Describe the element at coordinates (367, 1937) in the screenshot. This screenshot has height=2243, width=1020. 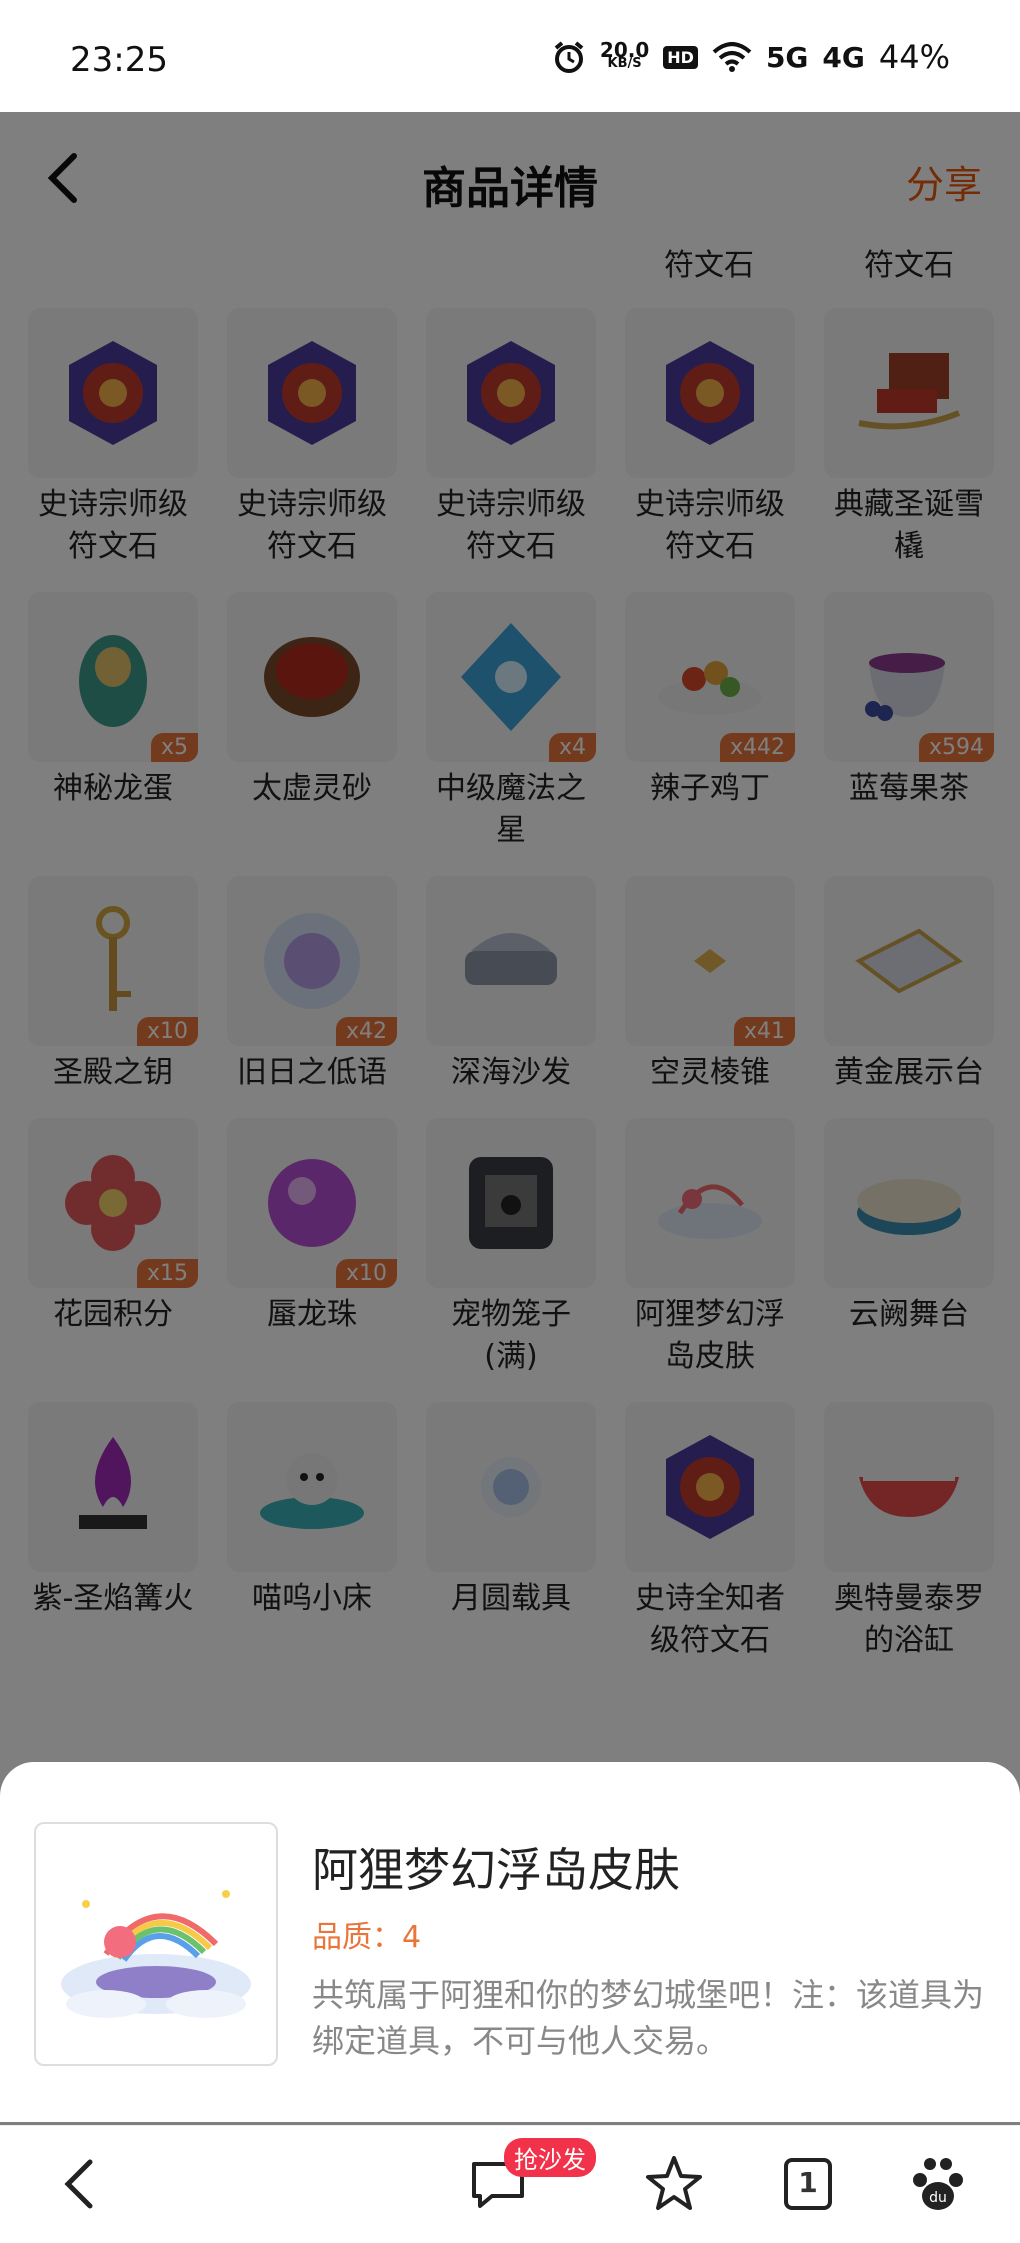
I see `item-quality: 品质：4` at that location.